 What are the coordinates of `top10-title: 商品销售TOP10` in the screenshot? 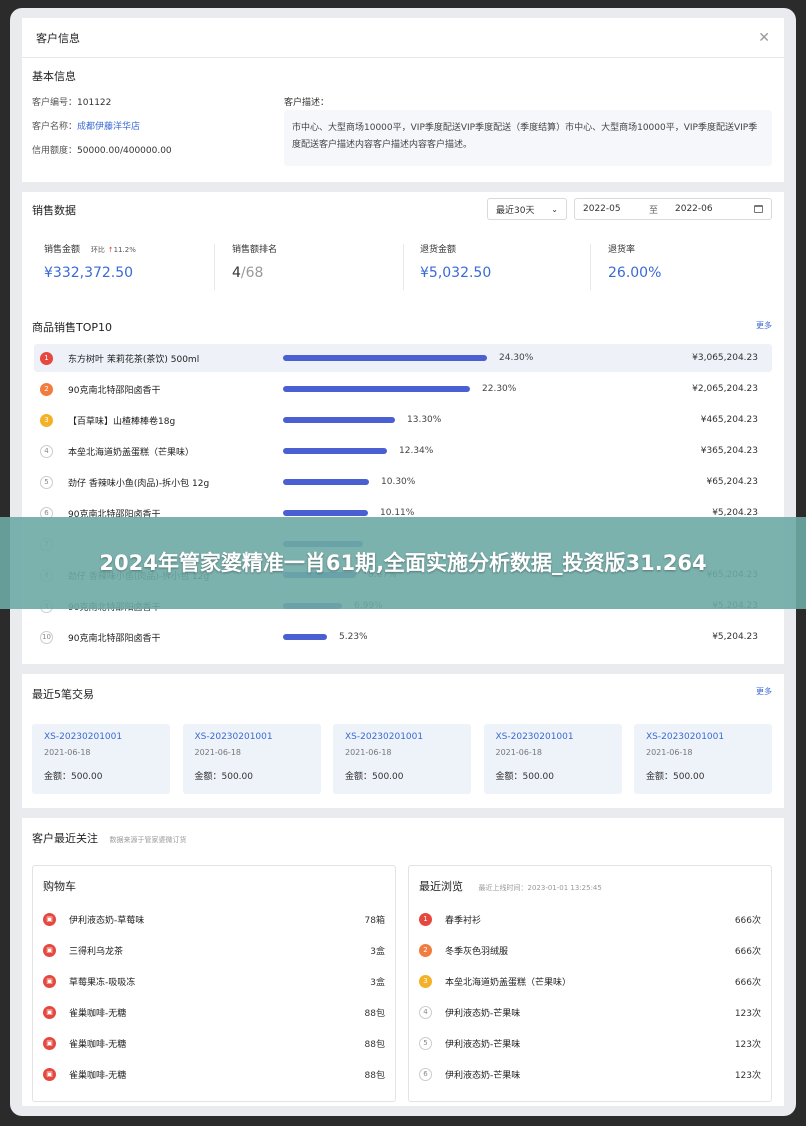 It's located at (72, 327).